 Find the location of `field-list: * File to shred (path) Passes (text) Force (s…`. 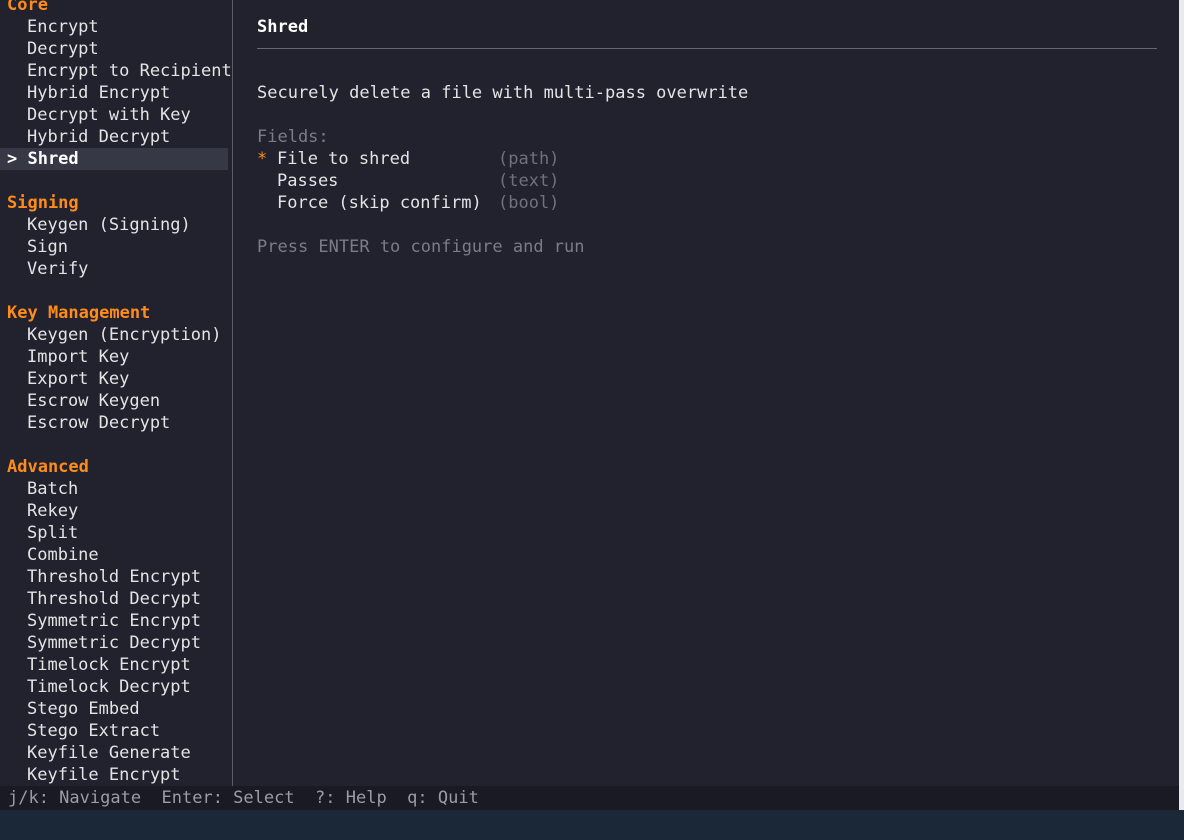

field-list: * File to shred (path) Passes (text) Force (s… is located at coordinates (707, 181).